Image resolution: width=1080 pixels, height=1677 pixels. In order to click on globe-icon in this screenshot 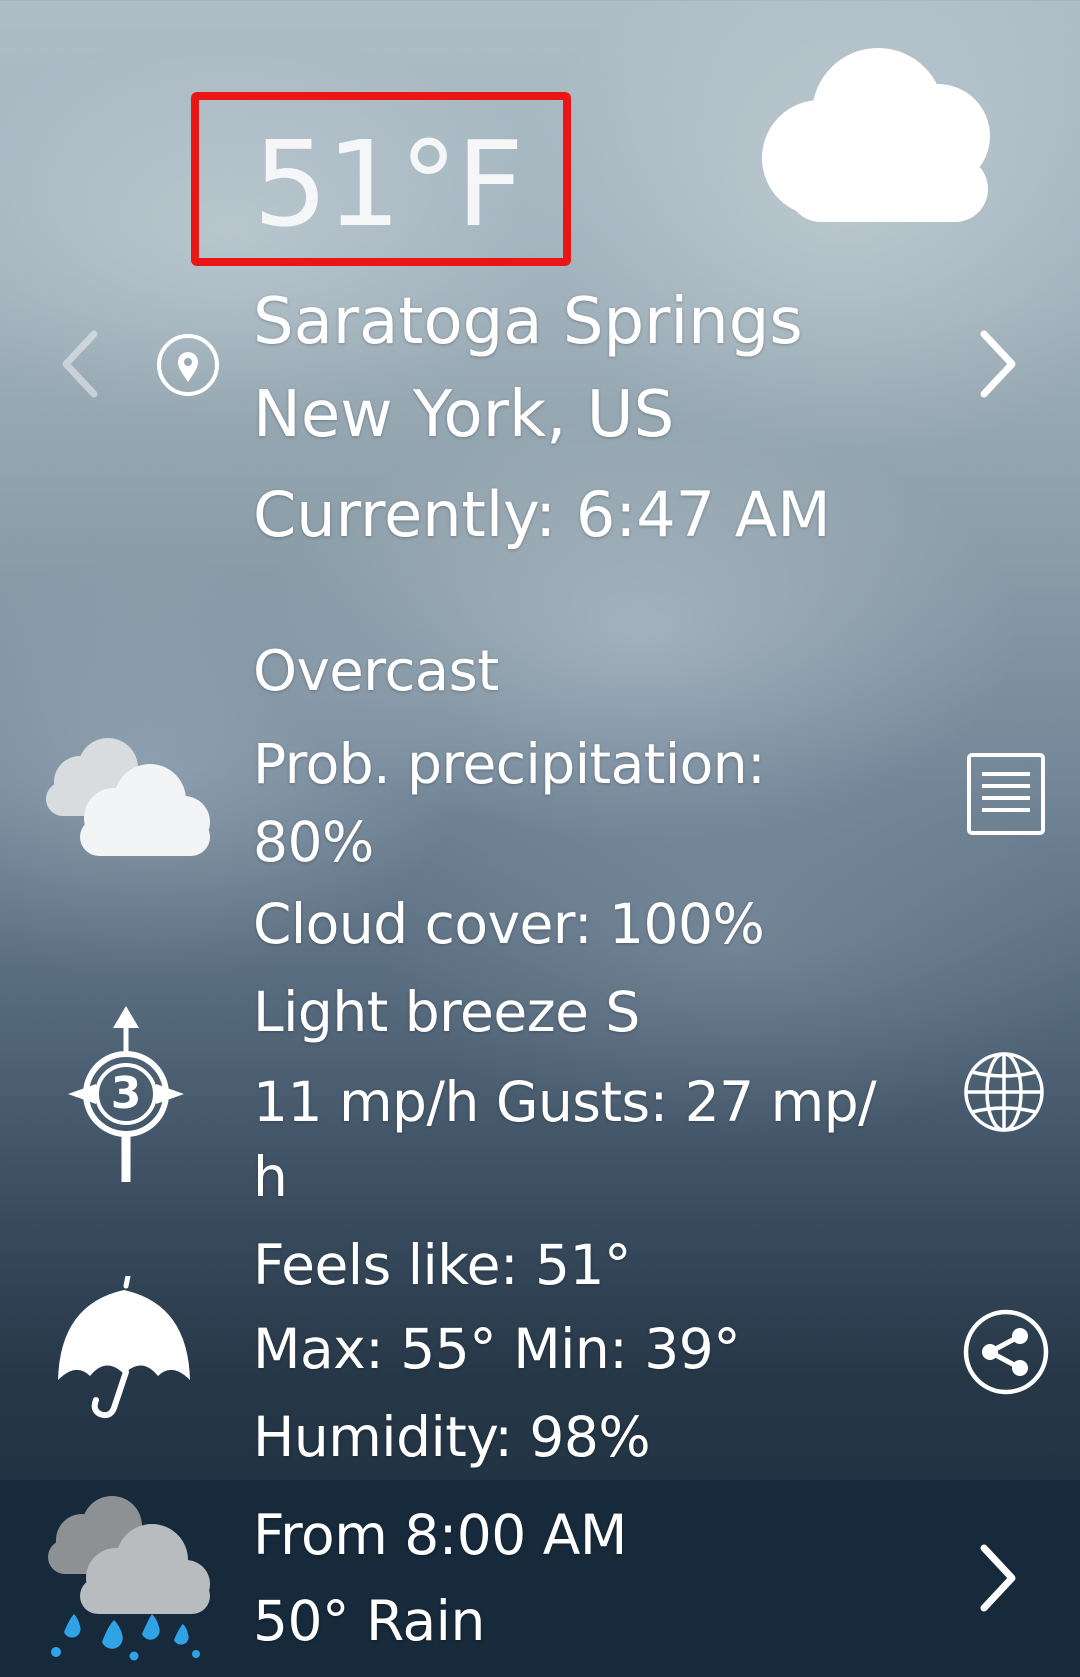, I will do `click(1004, 1092)`.